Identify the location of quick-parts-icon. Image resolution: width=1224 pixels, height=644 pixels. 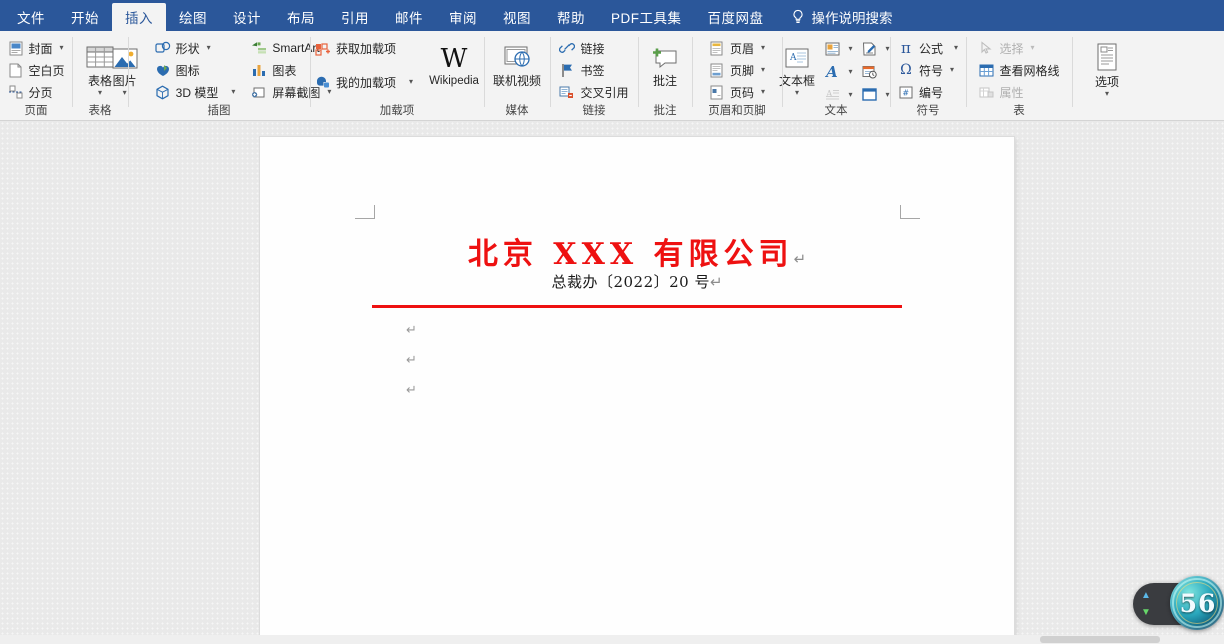
(832, 48).